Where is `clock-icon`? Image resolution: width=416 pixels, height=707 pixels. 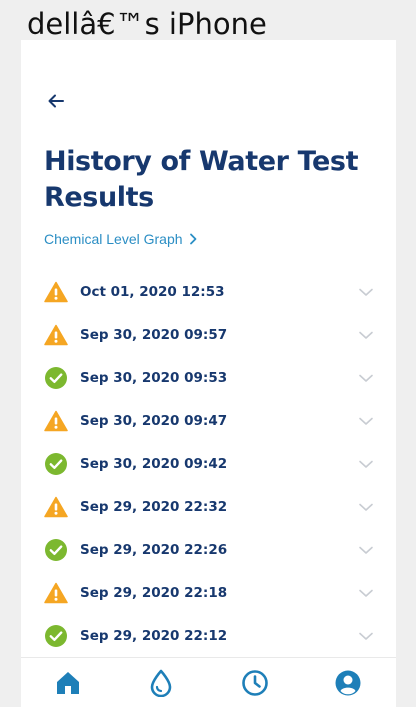
clock-icon is located at coordinates (255, 683).